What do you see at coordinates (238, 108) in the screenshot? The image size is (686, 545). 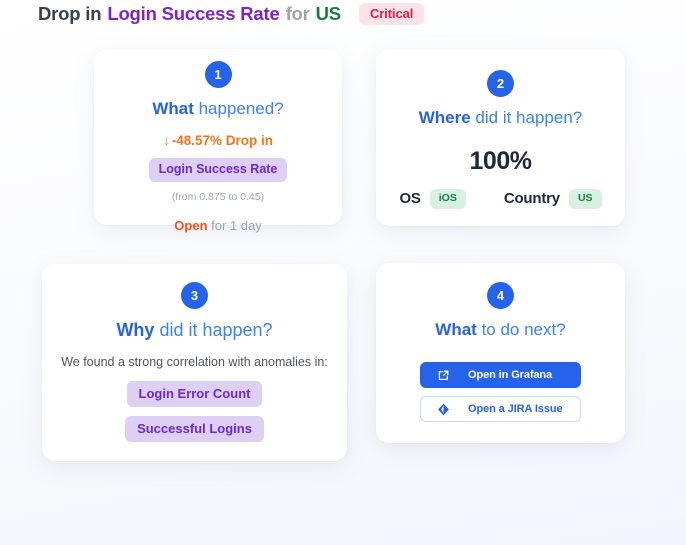 I see `card-heading-rest: happened?` at bounding box center [238, 108].